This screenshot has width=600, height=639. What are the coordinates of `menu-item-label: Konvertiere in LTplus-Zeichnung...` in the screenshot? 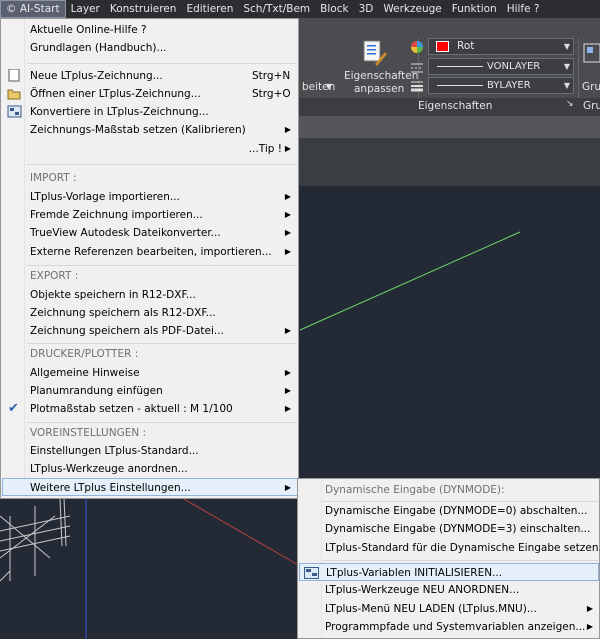 It's located at (119, 112).